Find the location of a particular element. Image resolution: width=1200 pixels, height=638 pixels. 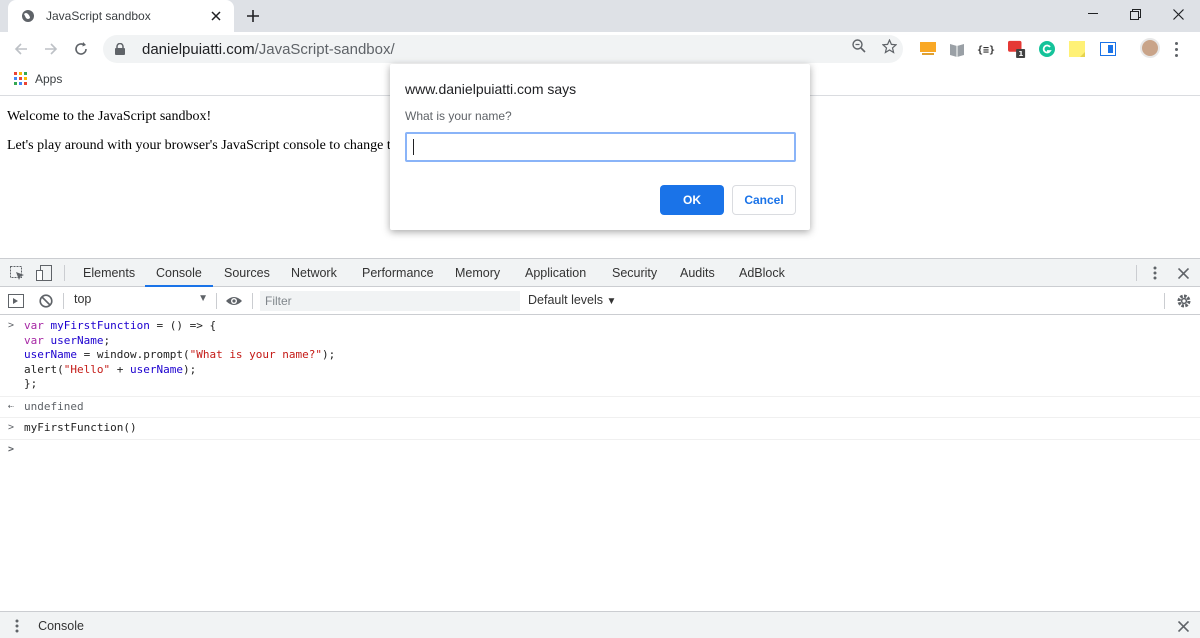

inspect-element-icon is located at coordinates (17, 273).